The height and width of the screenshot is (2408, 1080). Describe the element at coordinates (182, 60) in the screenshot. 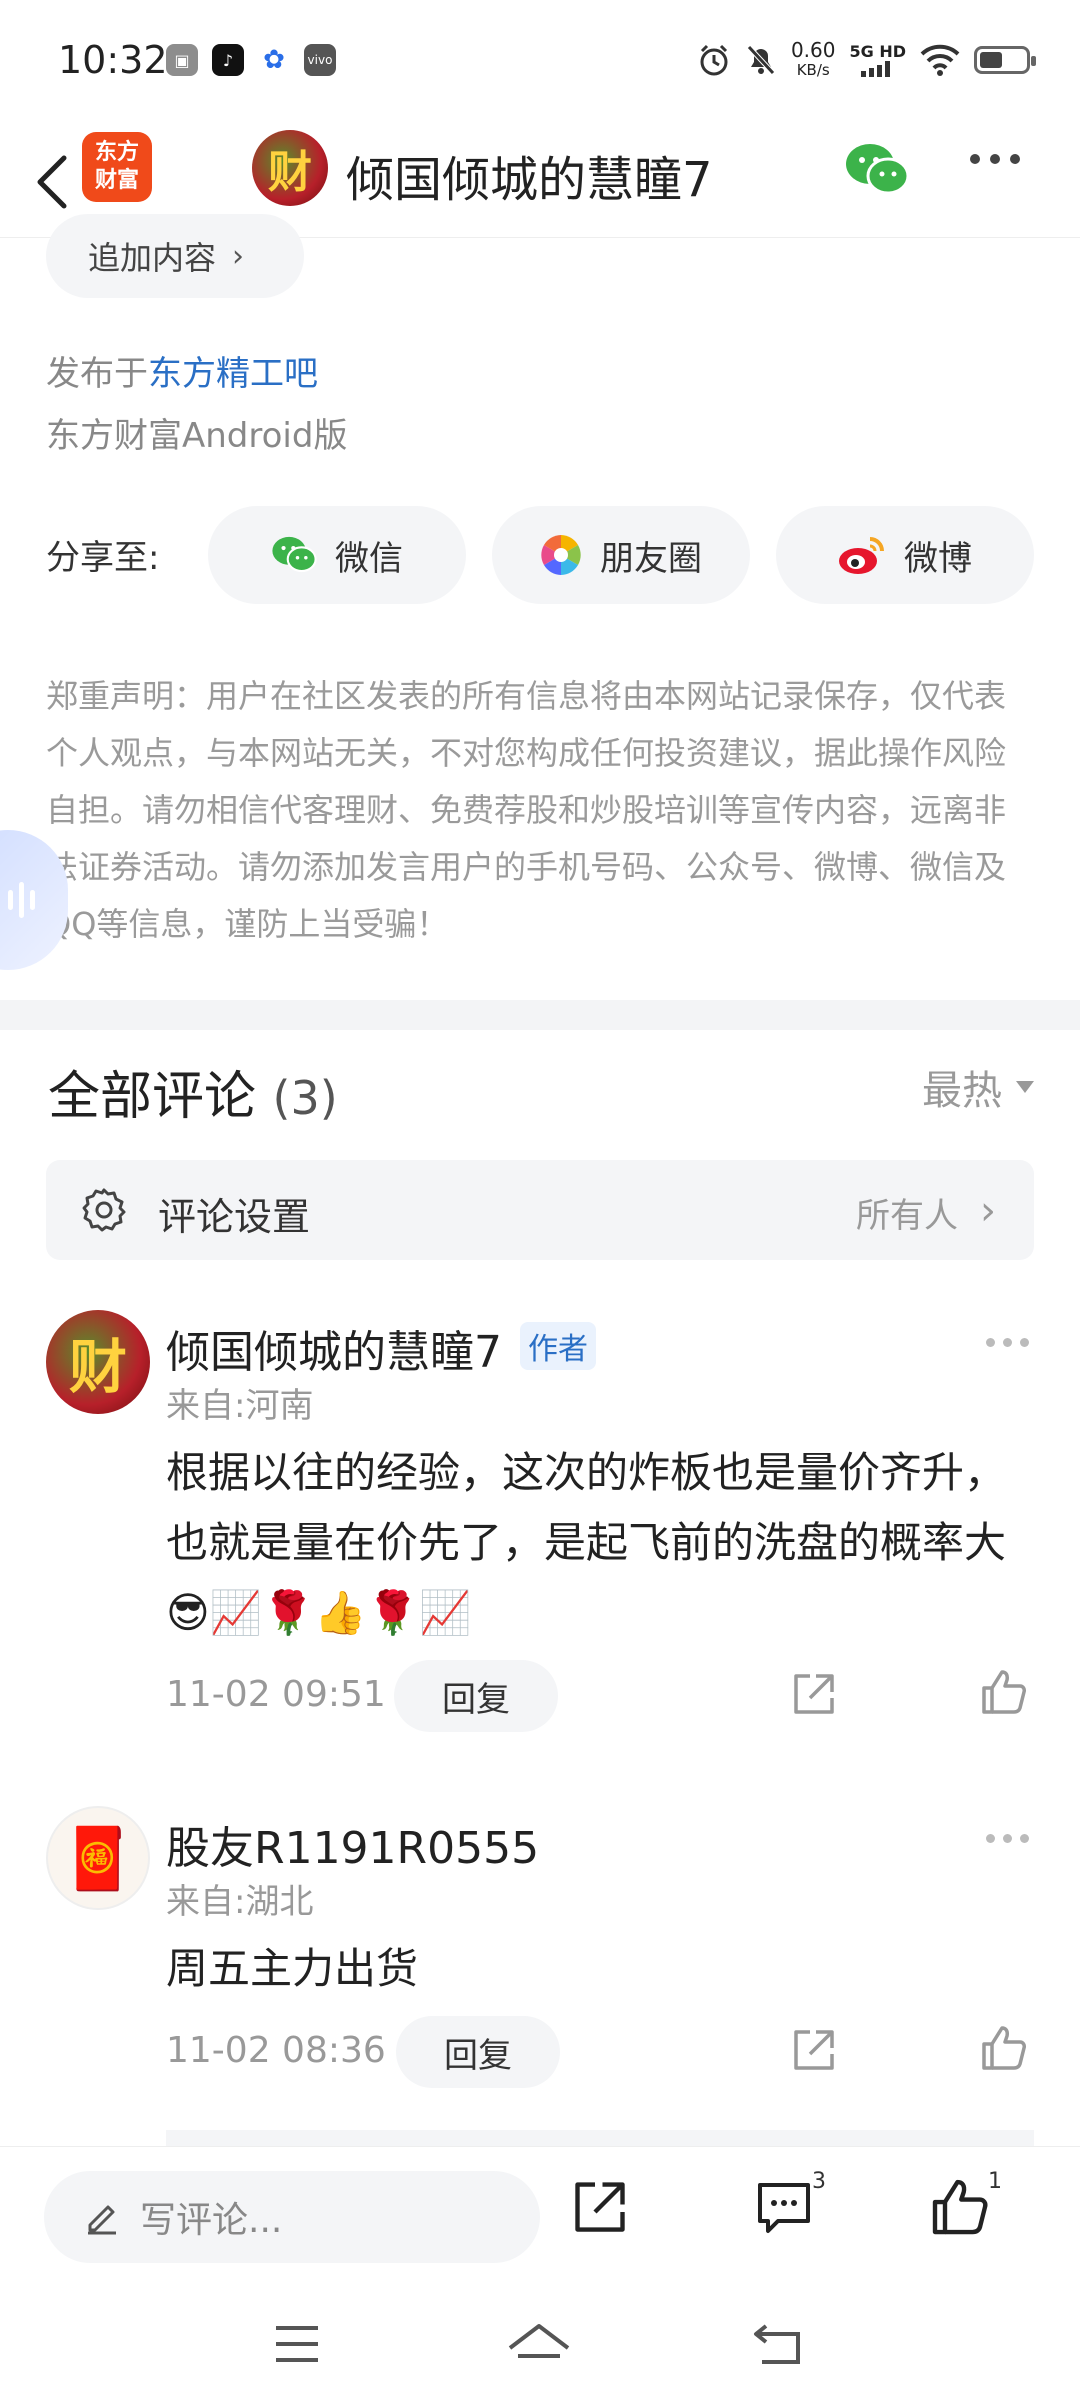

I see `app-notification-icon: ▣` at that location.